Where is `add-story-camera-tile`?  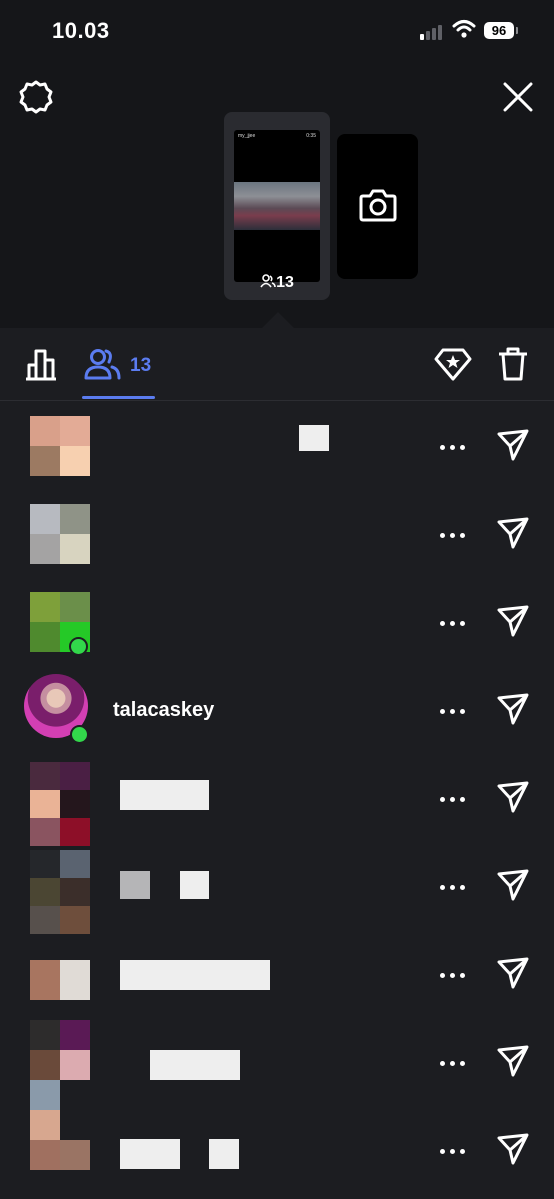 add-story-camera-tile is located at coordinates (377, 206).